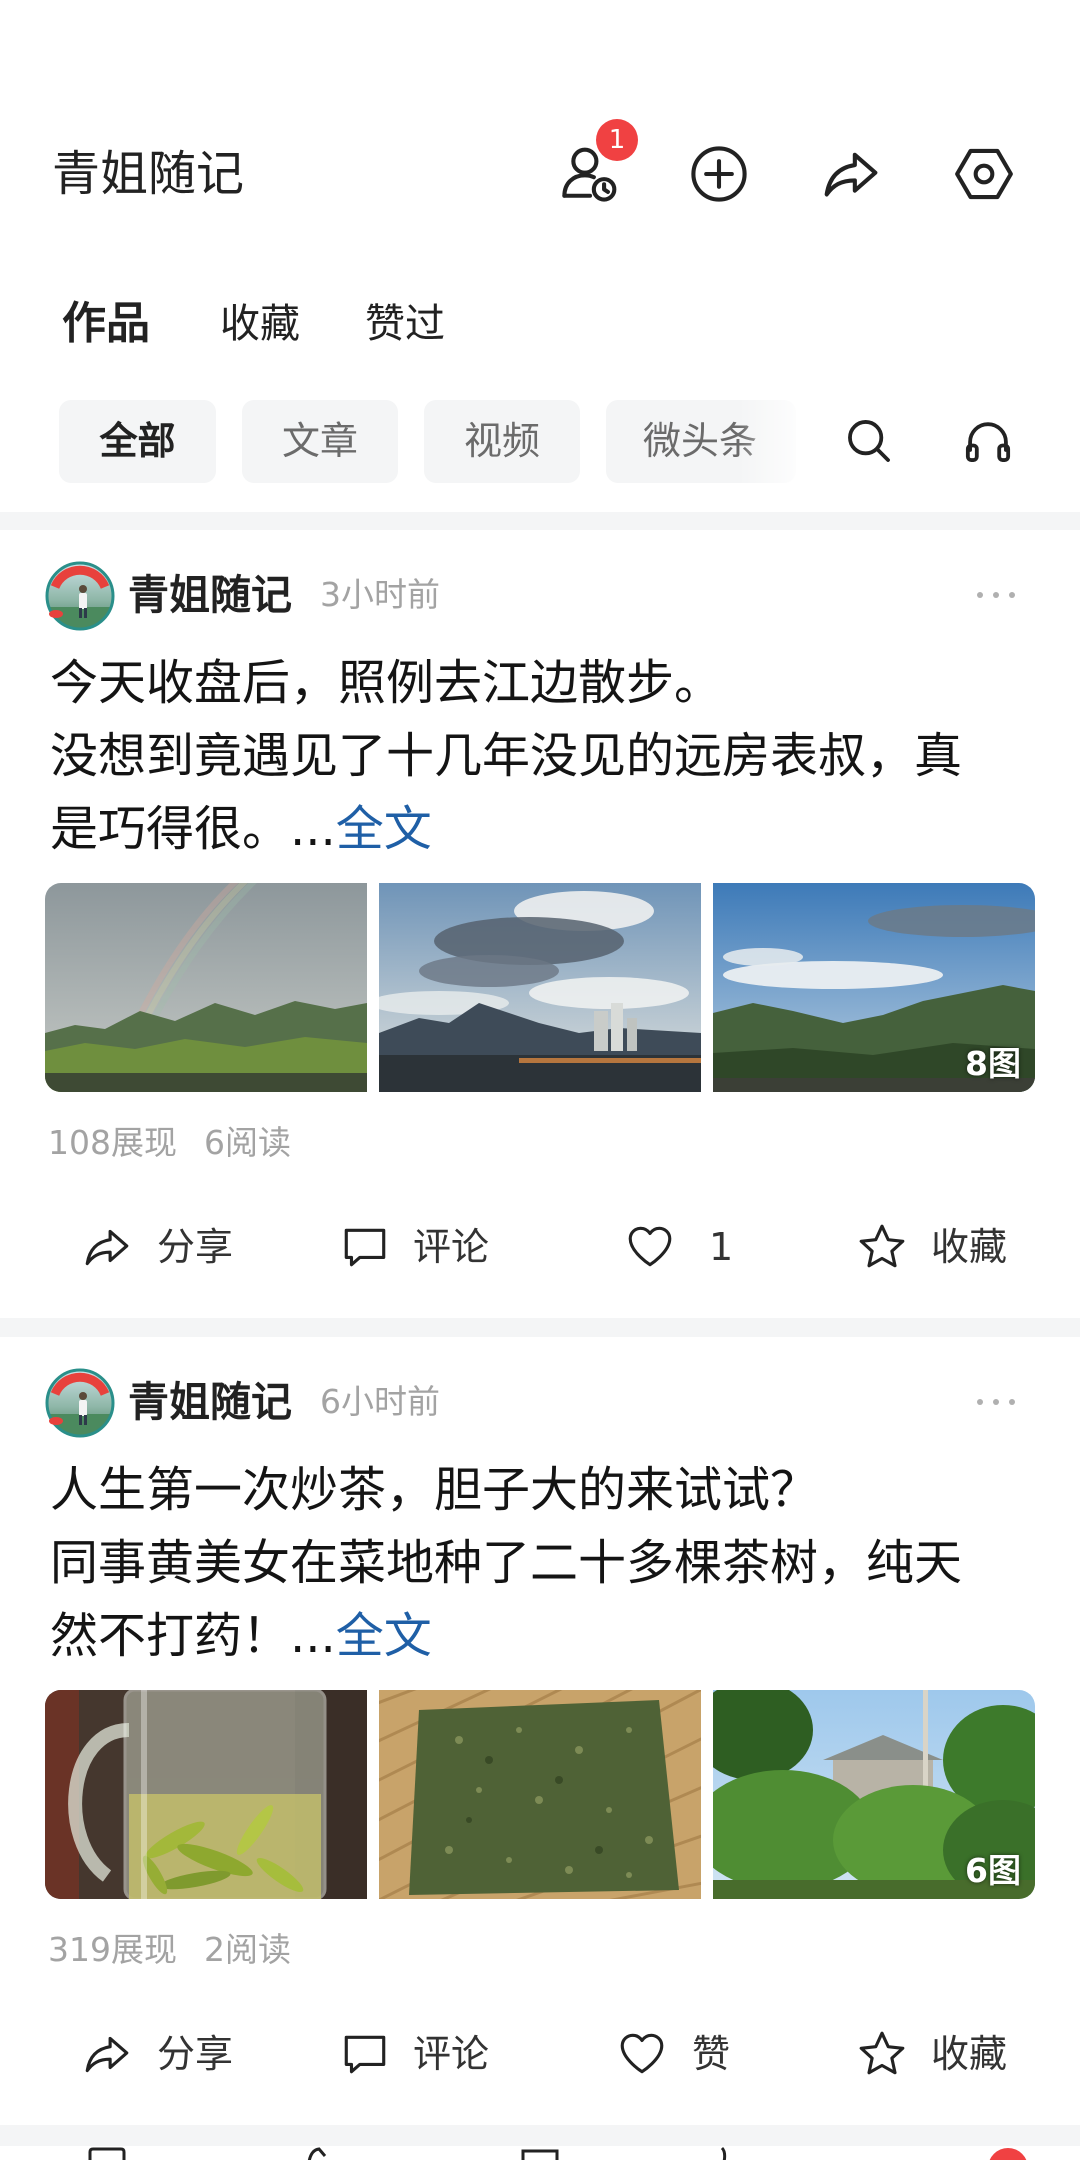 The image size is (1080, 2160). What do you see at coordinates (148, 174) in the screenshot?
I see `profile-title: 青姐随记` at bounding box center [148, 174].